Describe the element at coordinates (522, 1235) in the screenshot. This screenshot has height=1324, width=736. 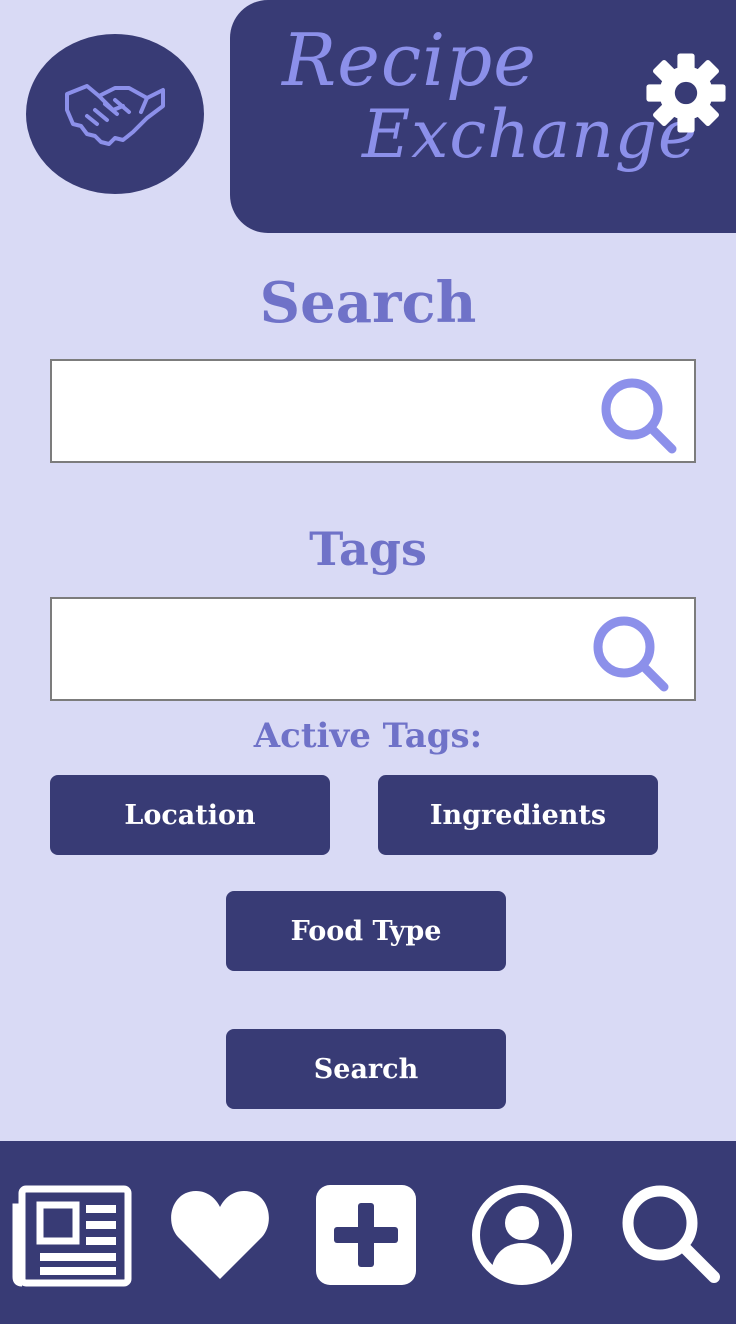
I see `profile-icon` at that location.